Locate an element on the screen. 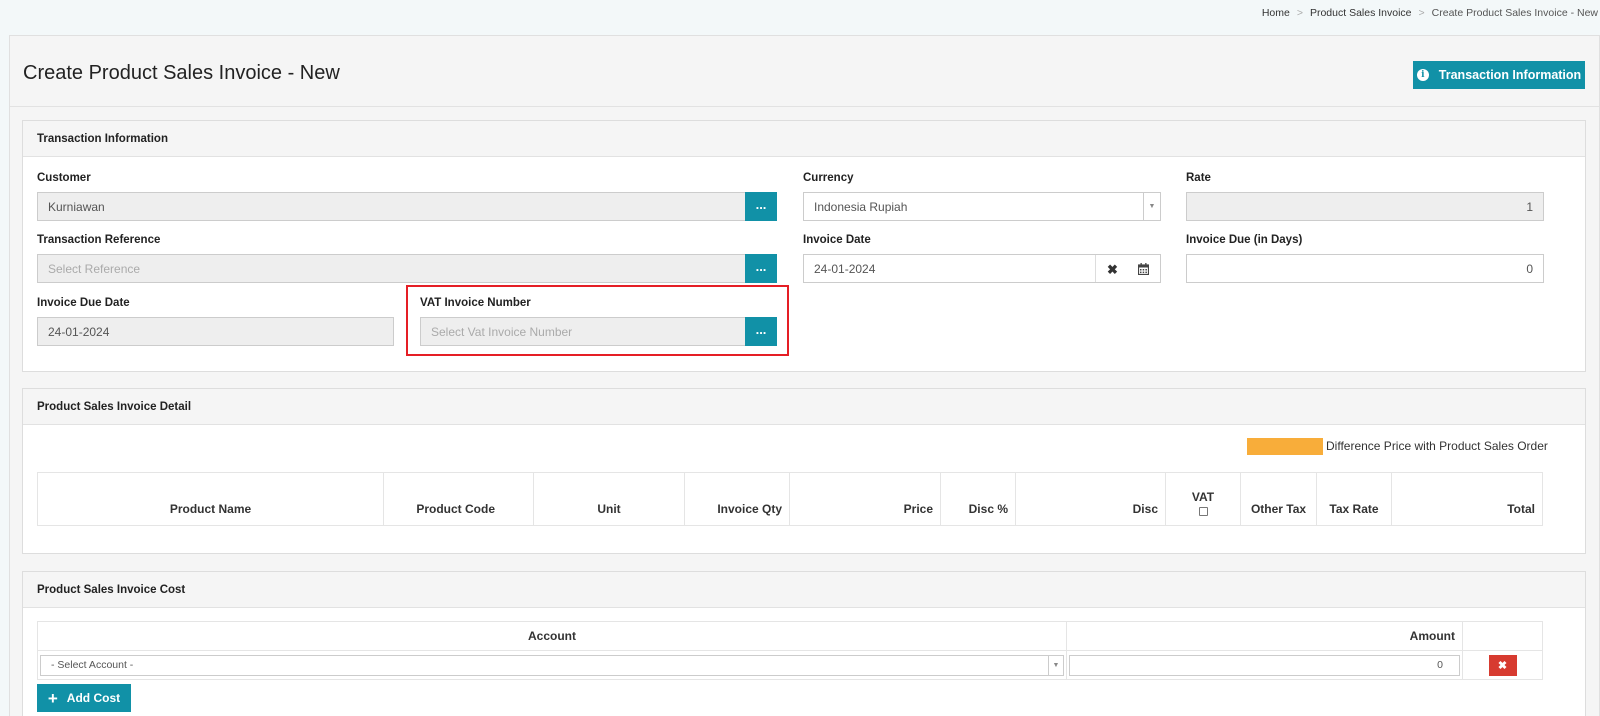 Image resolution: width=1600 pixels, height=716 pixels. amount-input: 0 is located at coordinates (1264, 665).